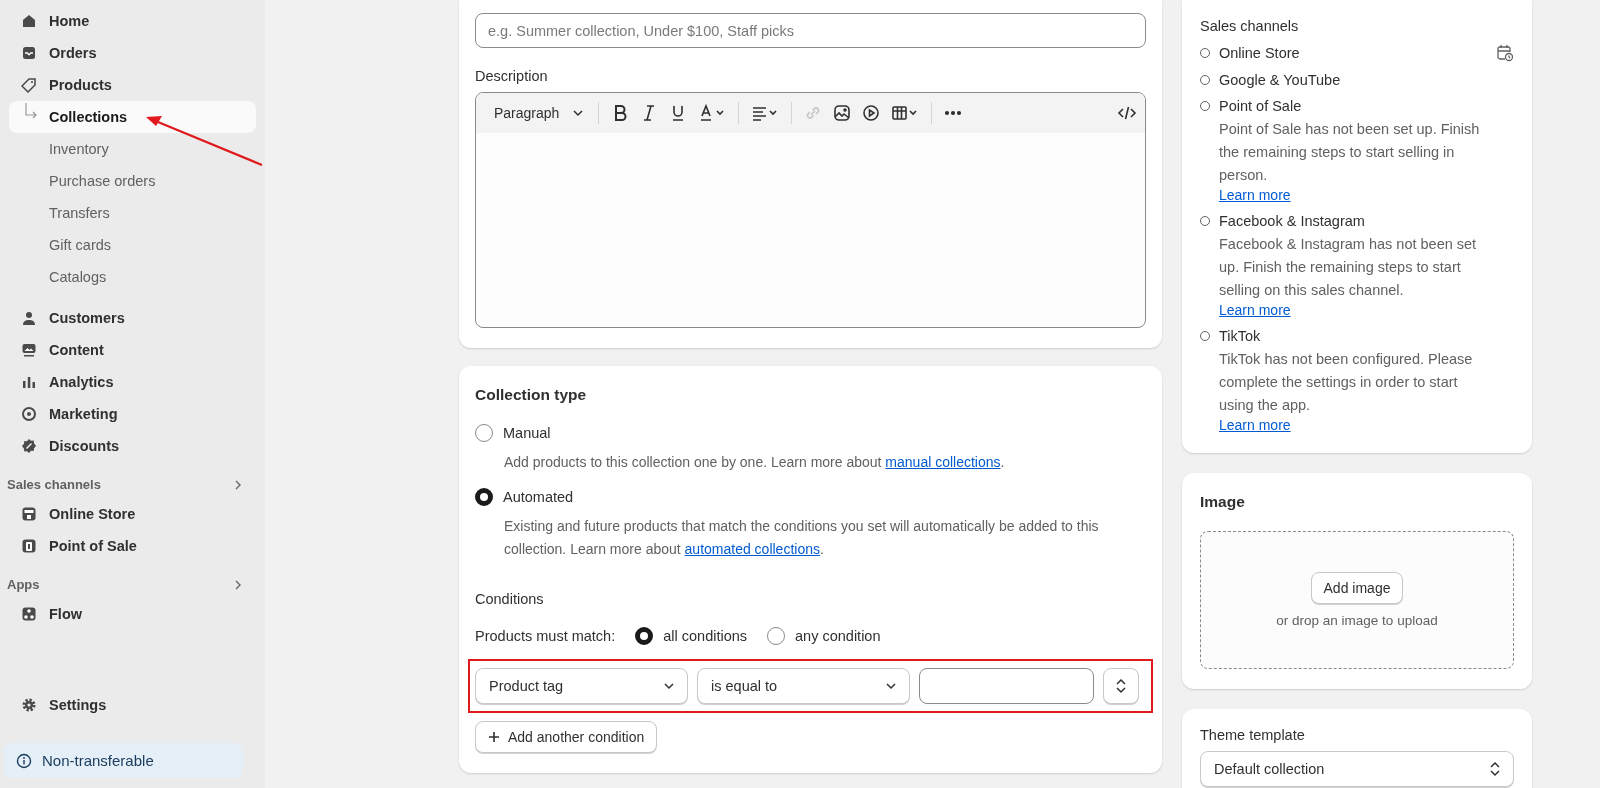  I want to click on radio-label: Automated, so click(538, 497).